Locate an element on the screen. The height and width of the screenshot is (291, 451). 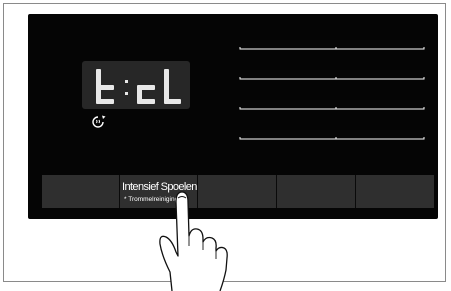
intensive-rinse-button: Intensief Spoelen * Trommelreiniging is located at coordinates (159, 191).